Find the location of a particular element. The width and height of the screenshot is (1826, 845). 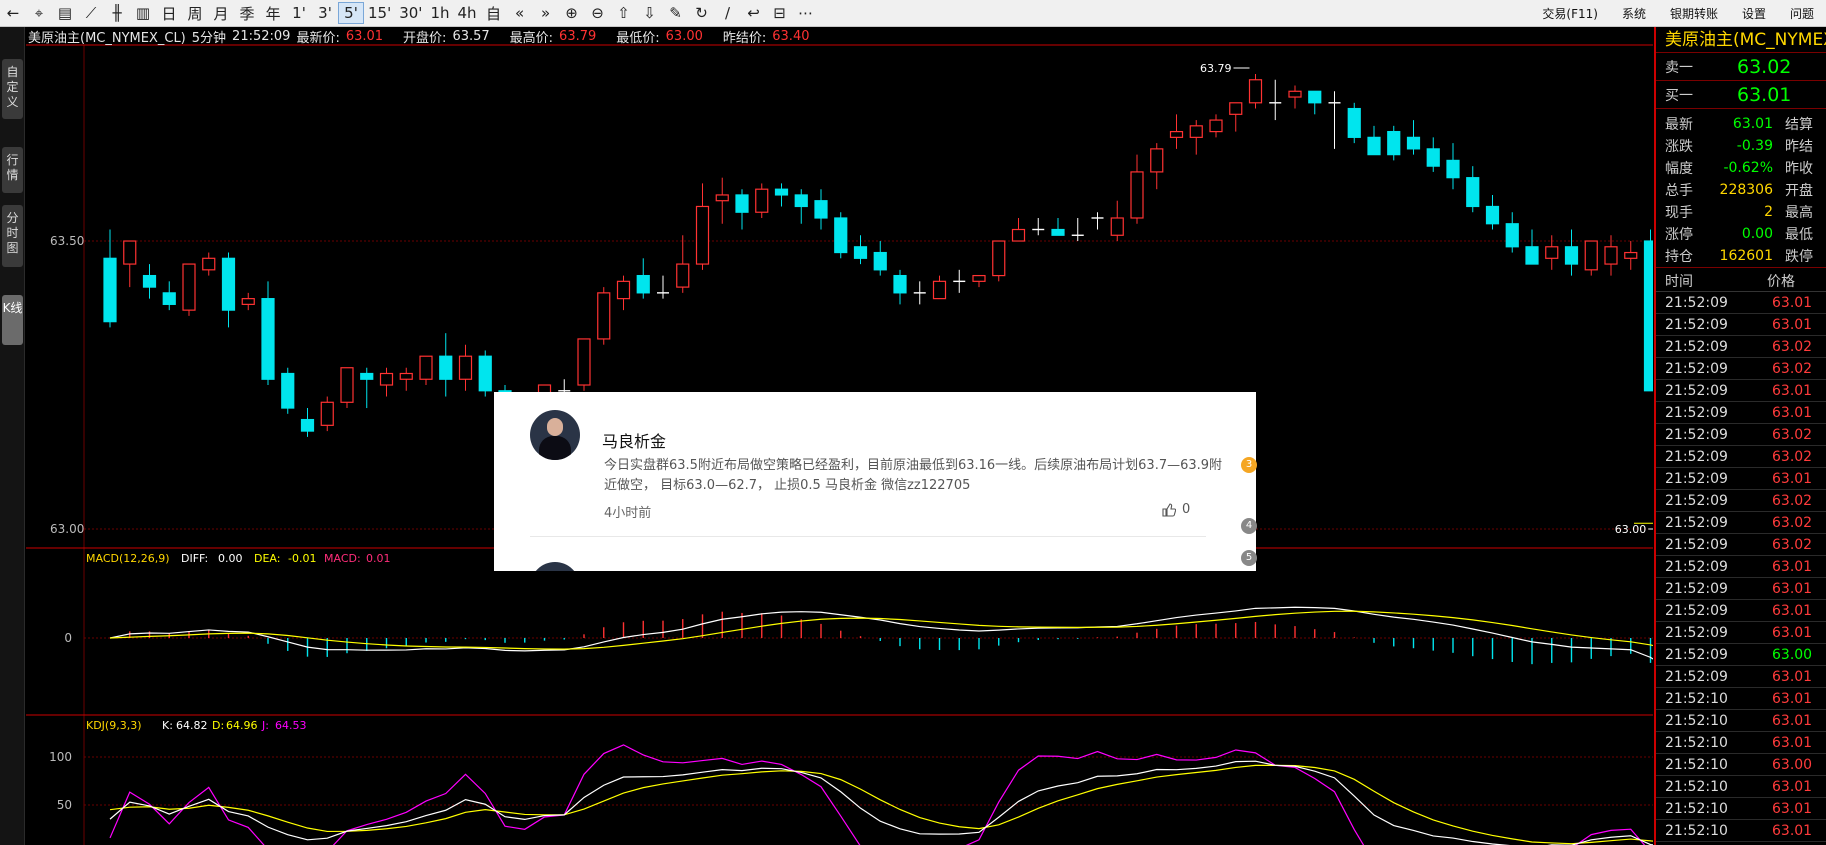

like-button: 0 is located at coordinates (1176, 509).